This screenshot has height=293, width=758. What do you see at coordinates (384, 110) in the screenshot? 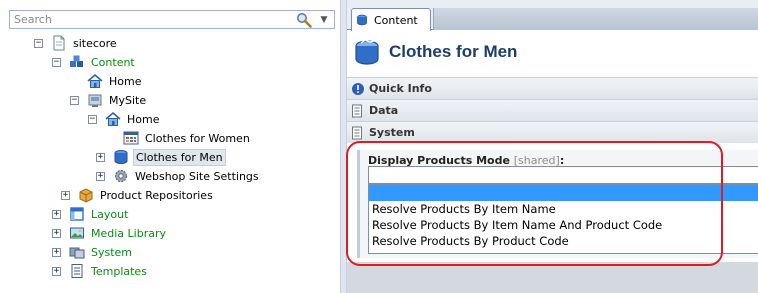
I see `section-title: Data` at bounding box center [384, 110].